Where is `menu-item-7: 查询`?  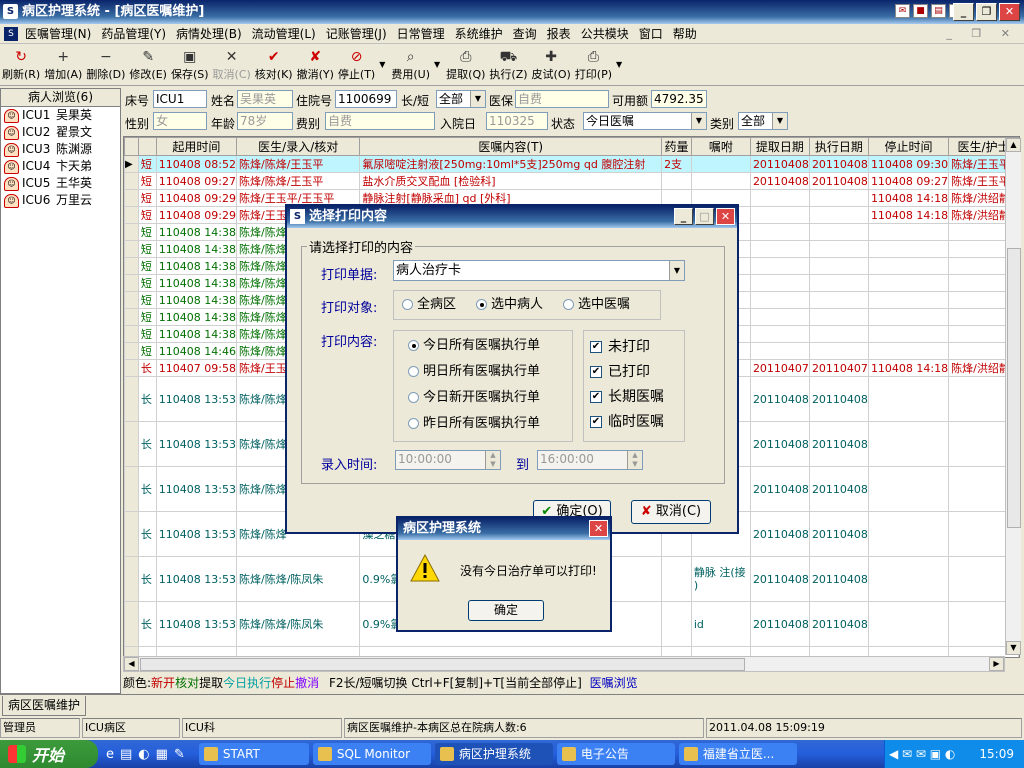 menu-item-7: 查询 is located at coordinates (525, 33).